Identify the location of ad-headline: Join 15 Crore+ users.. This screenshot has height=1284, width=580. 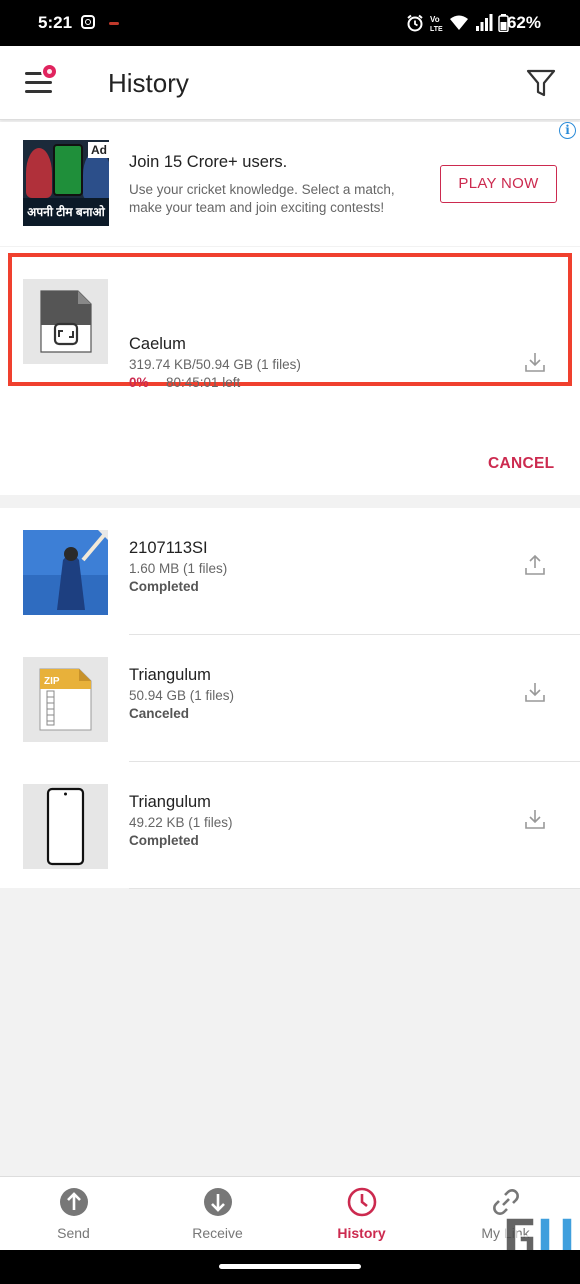
(208, 162).